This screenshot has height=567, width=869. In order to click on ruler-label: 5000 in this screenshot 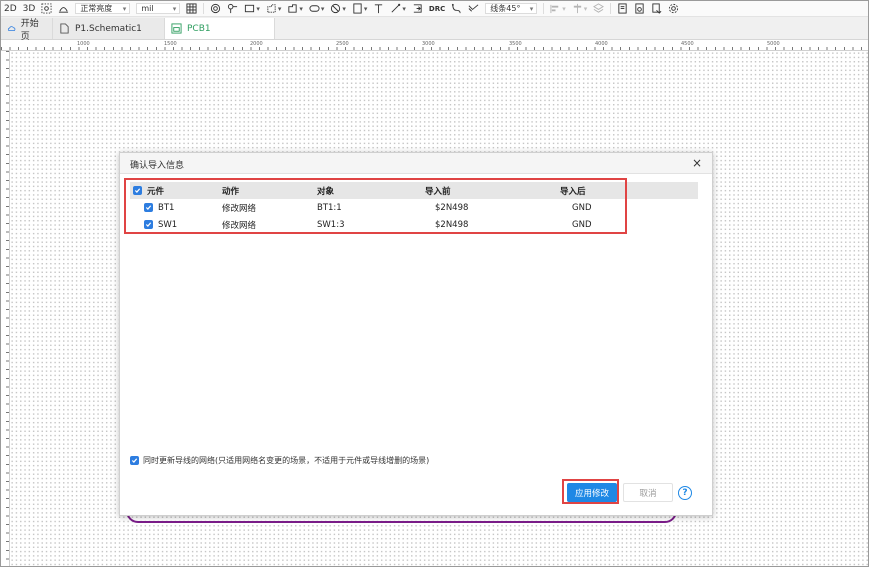, I will do `click(773, 44)`.